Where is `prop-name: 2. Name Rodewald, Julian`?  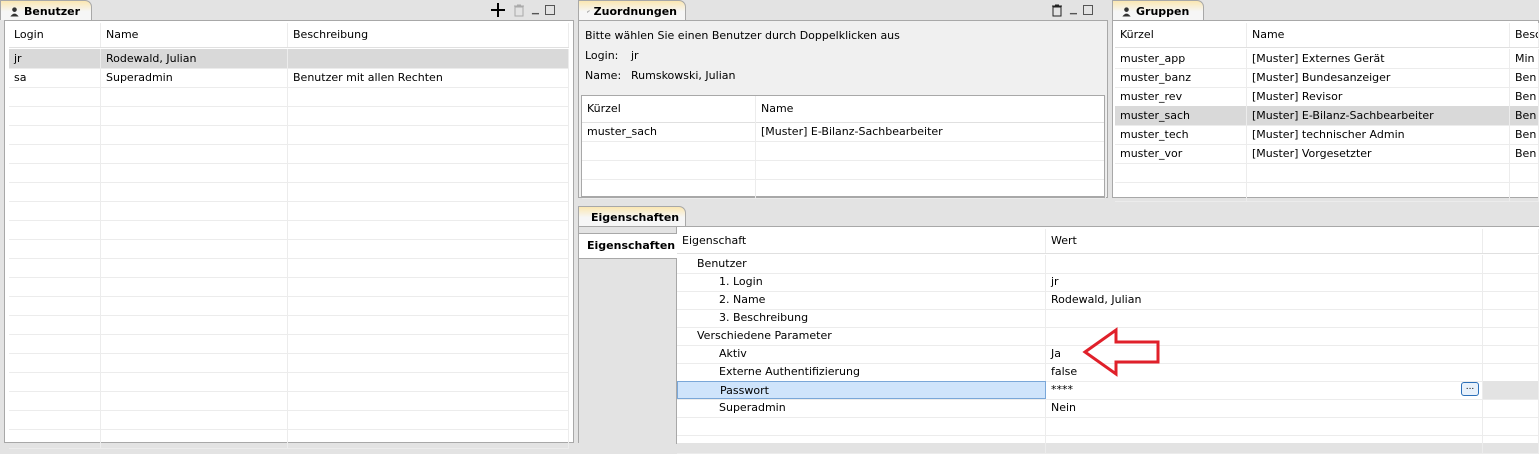
prop-name: 2. Name Rodewald, Julian is located at coordinates (1108, 300).